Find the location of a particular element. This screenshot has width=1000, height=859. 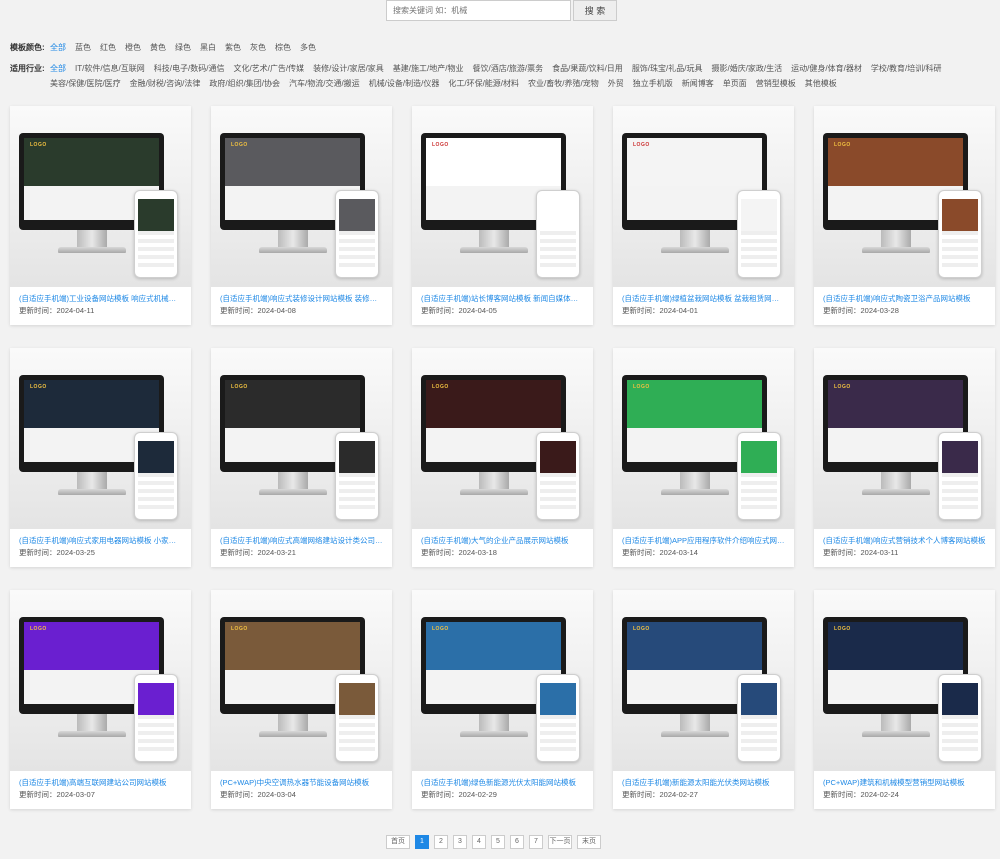

color-option: 全部 is located at coordinates (58, 47).